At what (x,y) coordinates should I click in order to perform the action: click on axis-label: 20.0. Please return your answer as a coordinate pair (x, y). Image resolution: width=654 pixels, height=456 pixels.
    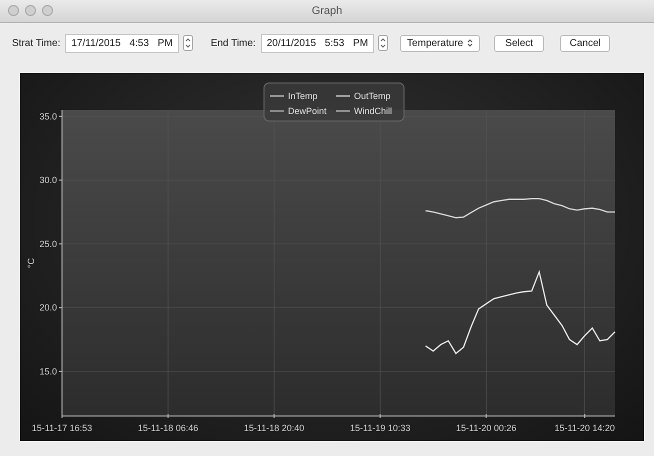
    Looking at the image, I should click on (48, 307).